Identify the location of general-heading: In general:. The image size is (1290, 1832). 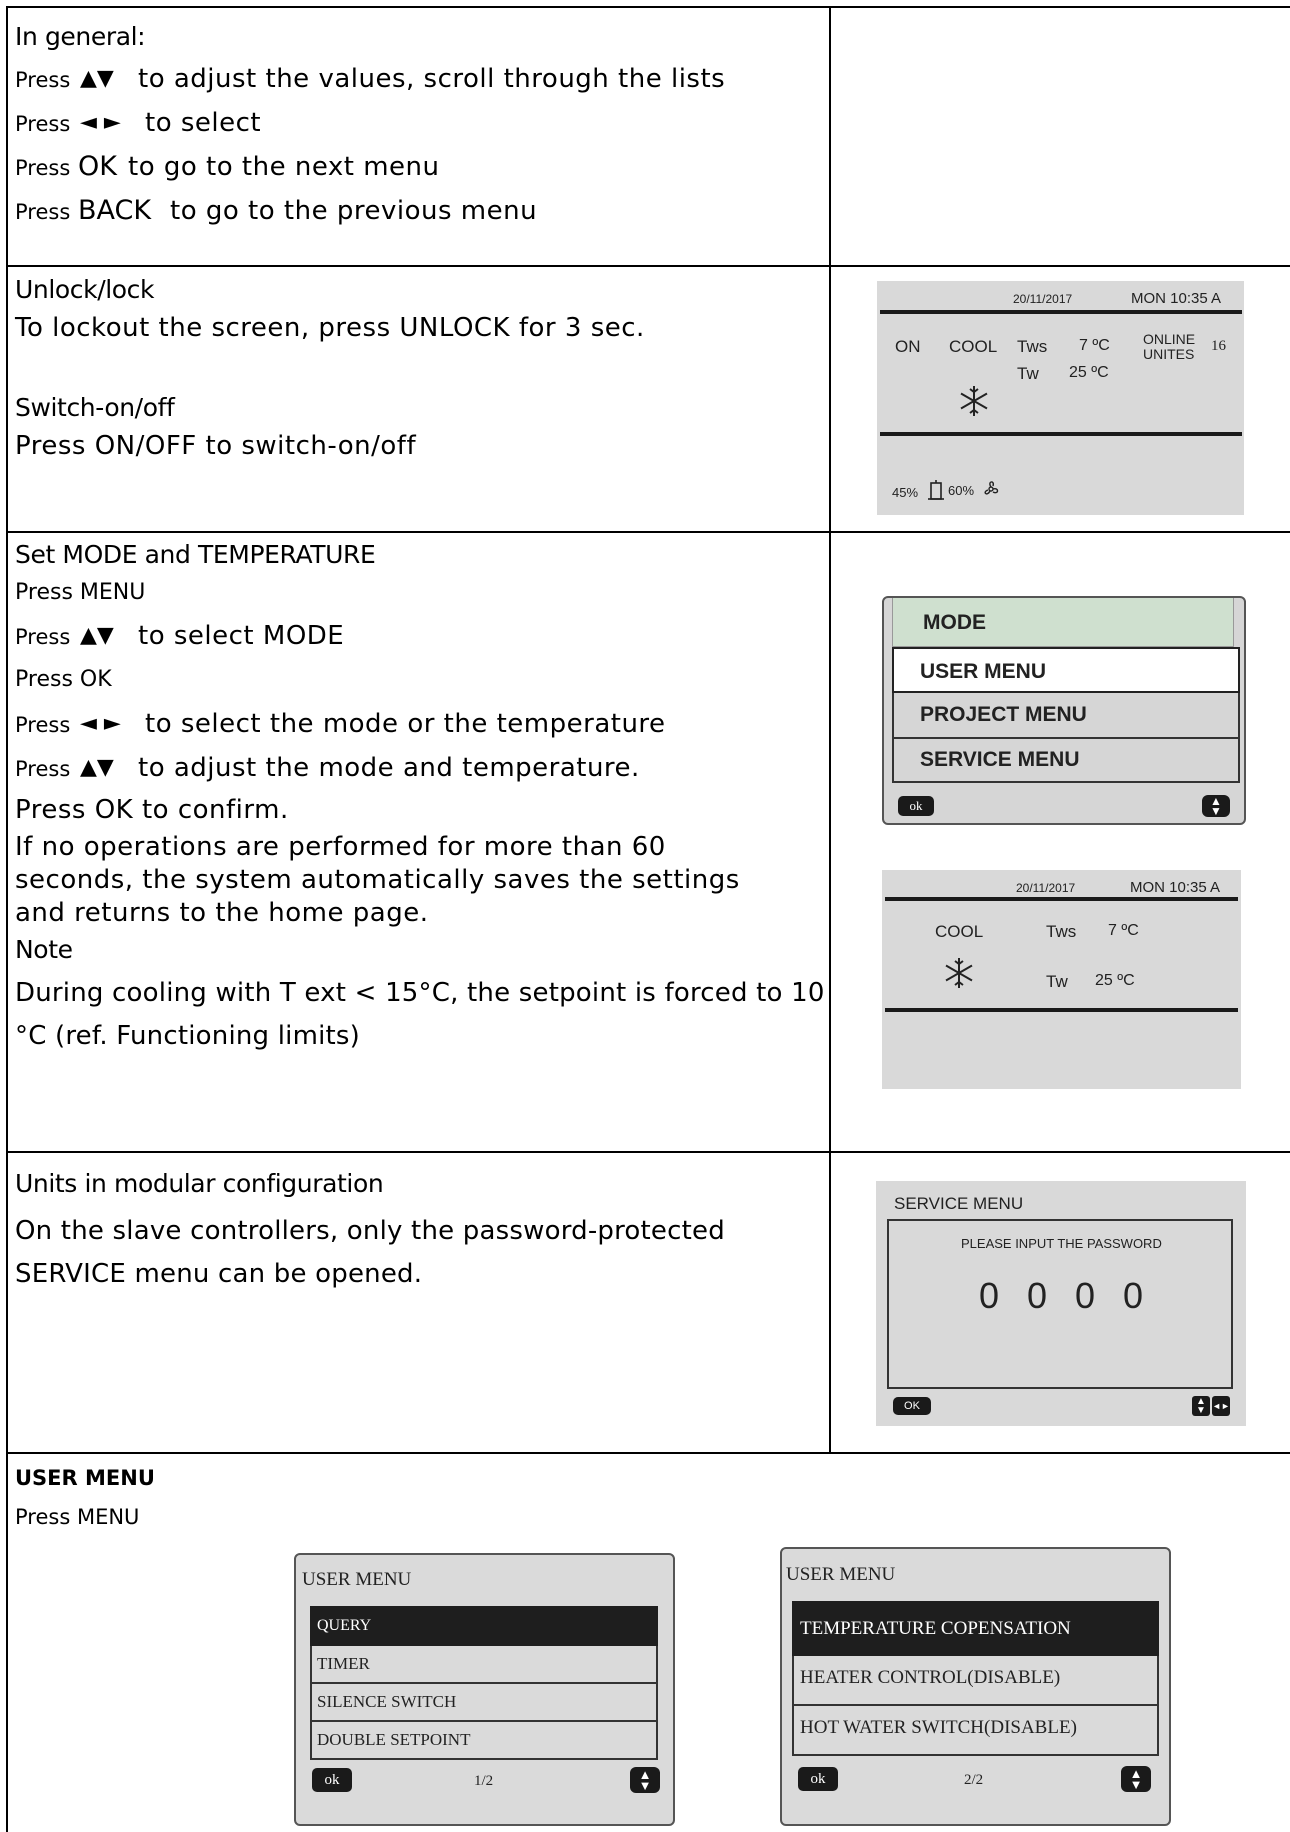
(80, 36).